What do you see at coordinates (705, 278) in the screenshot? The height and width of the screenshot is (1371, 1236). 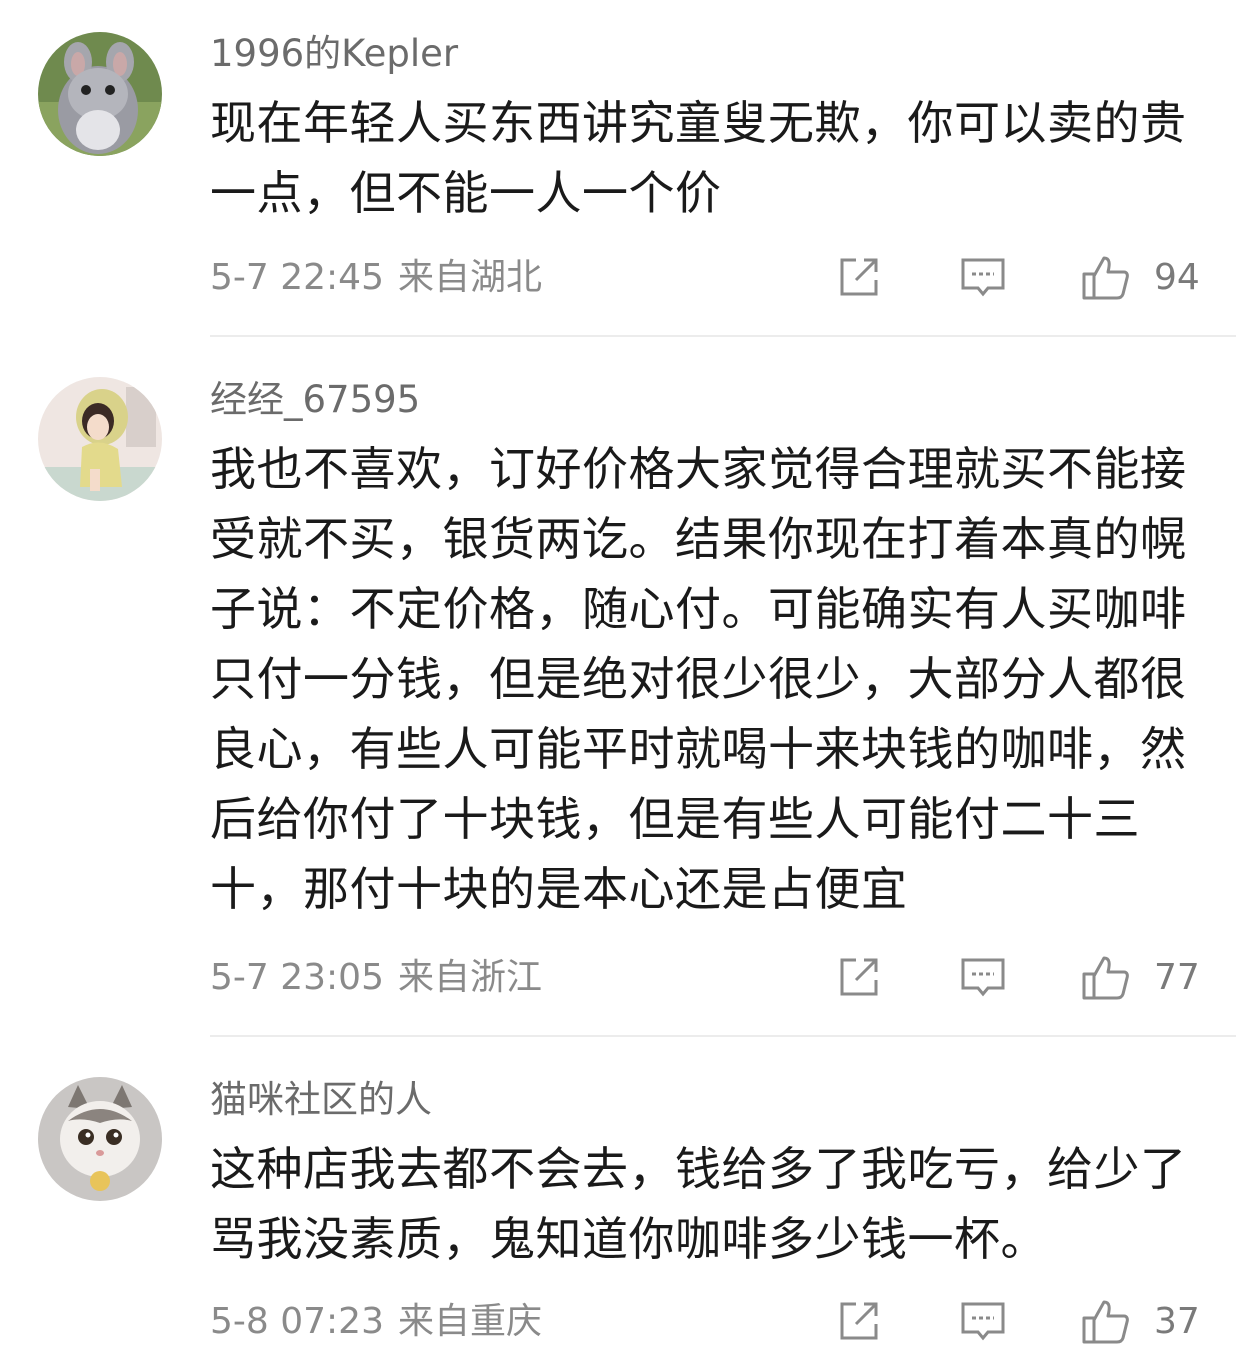 I see `comment-meta: 5-7 22:45 来自湖北 94` at bounding box center [705, 278].